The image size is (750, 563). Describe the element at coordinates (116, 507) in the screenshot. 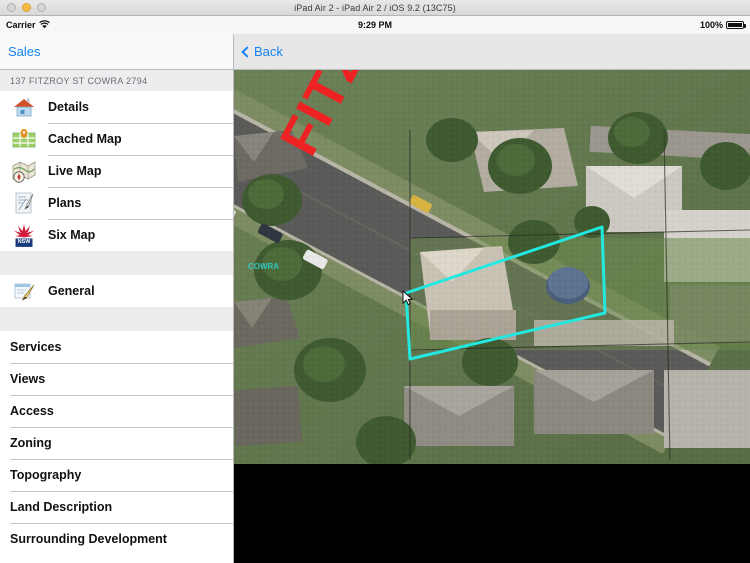

I see `sidebar-item-land-description: Land Description` at that location.